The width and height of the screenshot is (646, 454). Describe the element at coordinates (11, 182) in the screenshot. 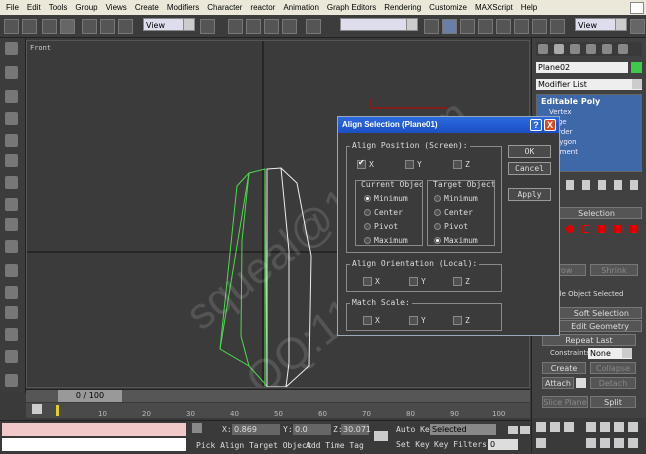

I see `camera-icon` at that location.